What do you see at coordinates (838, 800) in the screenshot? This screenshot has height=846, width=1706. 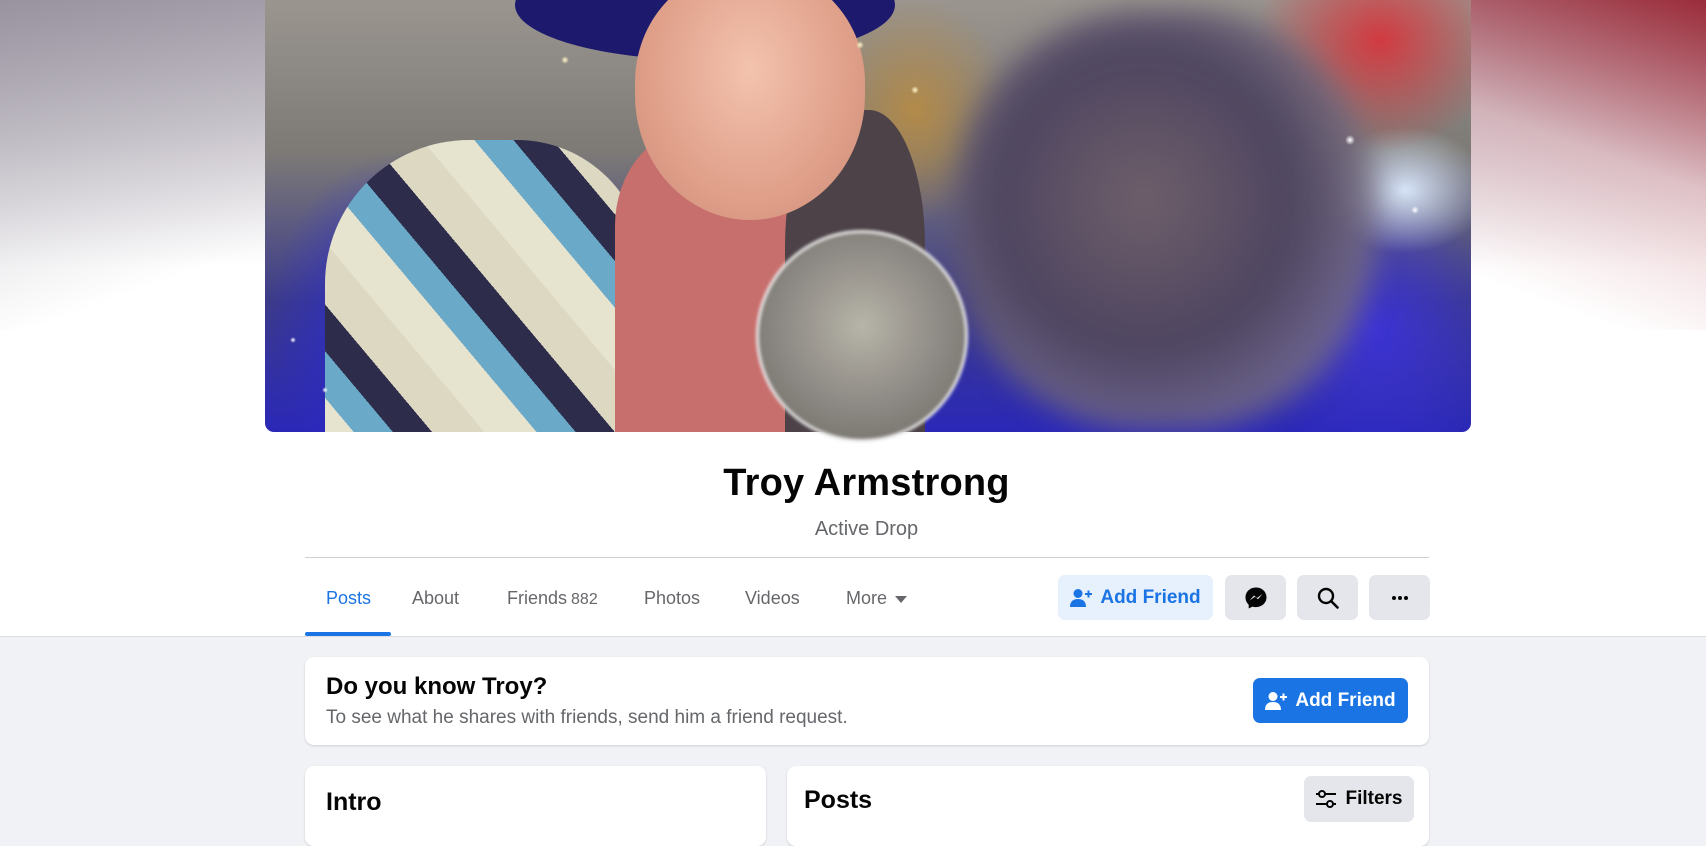 I see `posts-title: Posts` at bounding box center [838, 800].